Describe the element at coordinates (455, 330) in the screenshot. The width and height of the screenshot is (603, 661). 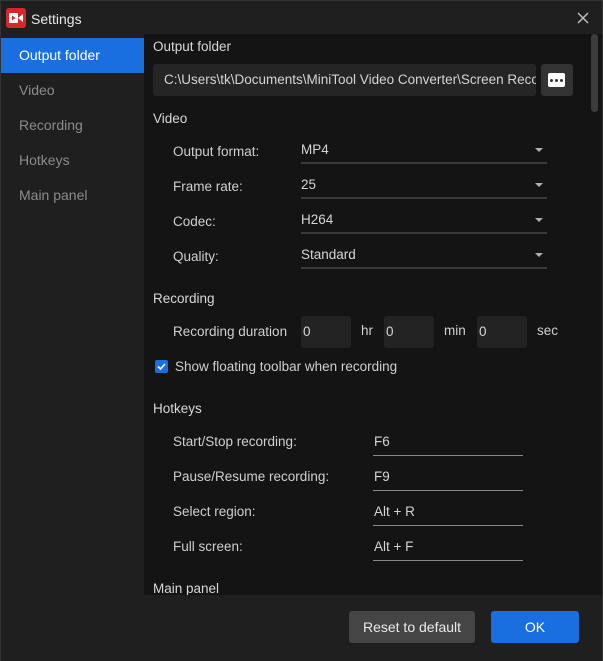
I see `minutes-unit: min` at that location.